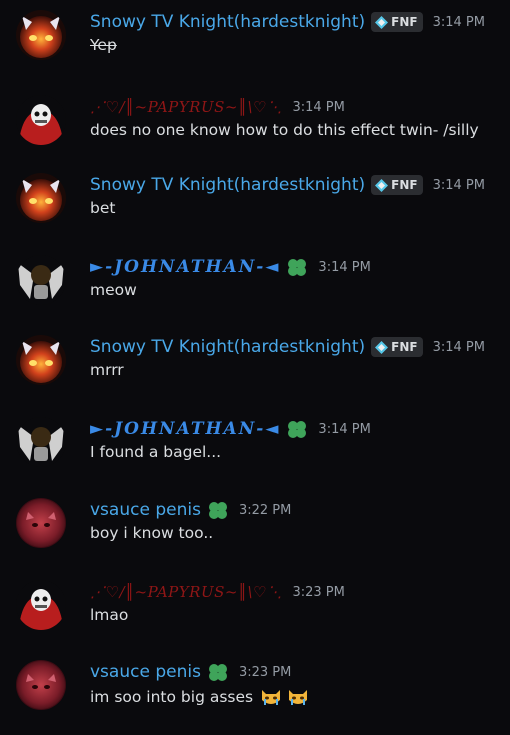  I want to click on message-text: meow, so click(113, 290).